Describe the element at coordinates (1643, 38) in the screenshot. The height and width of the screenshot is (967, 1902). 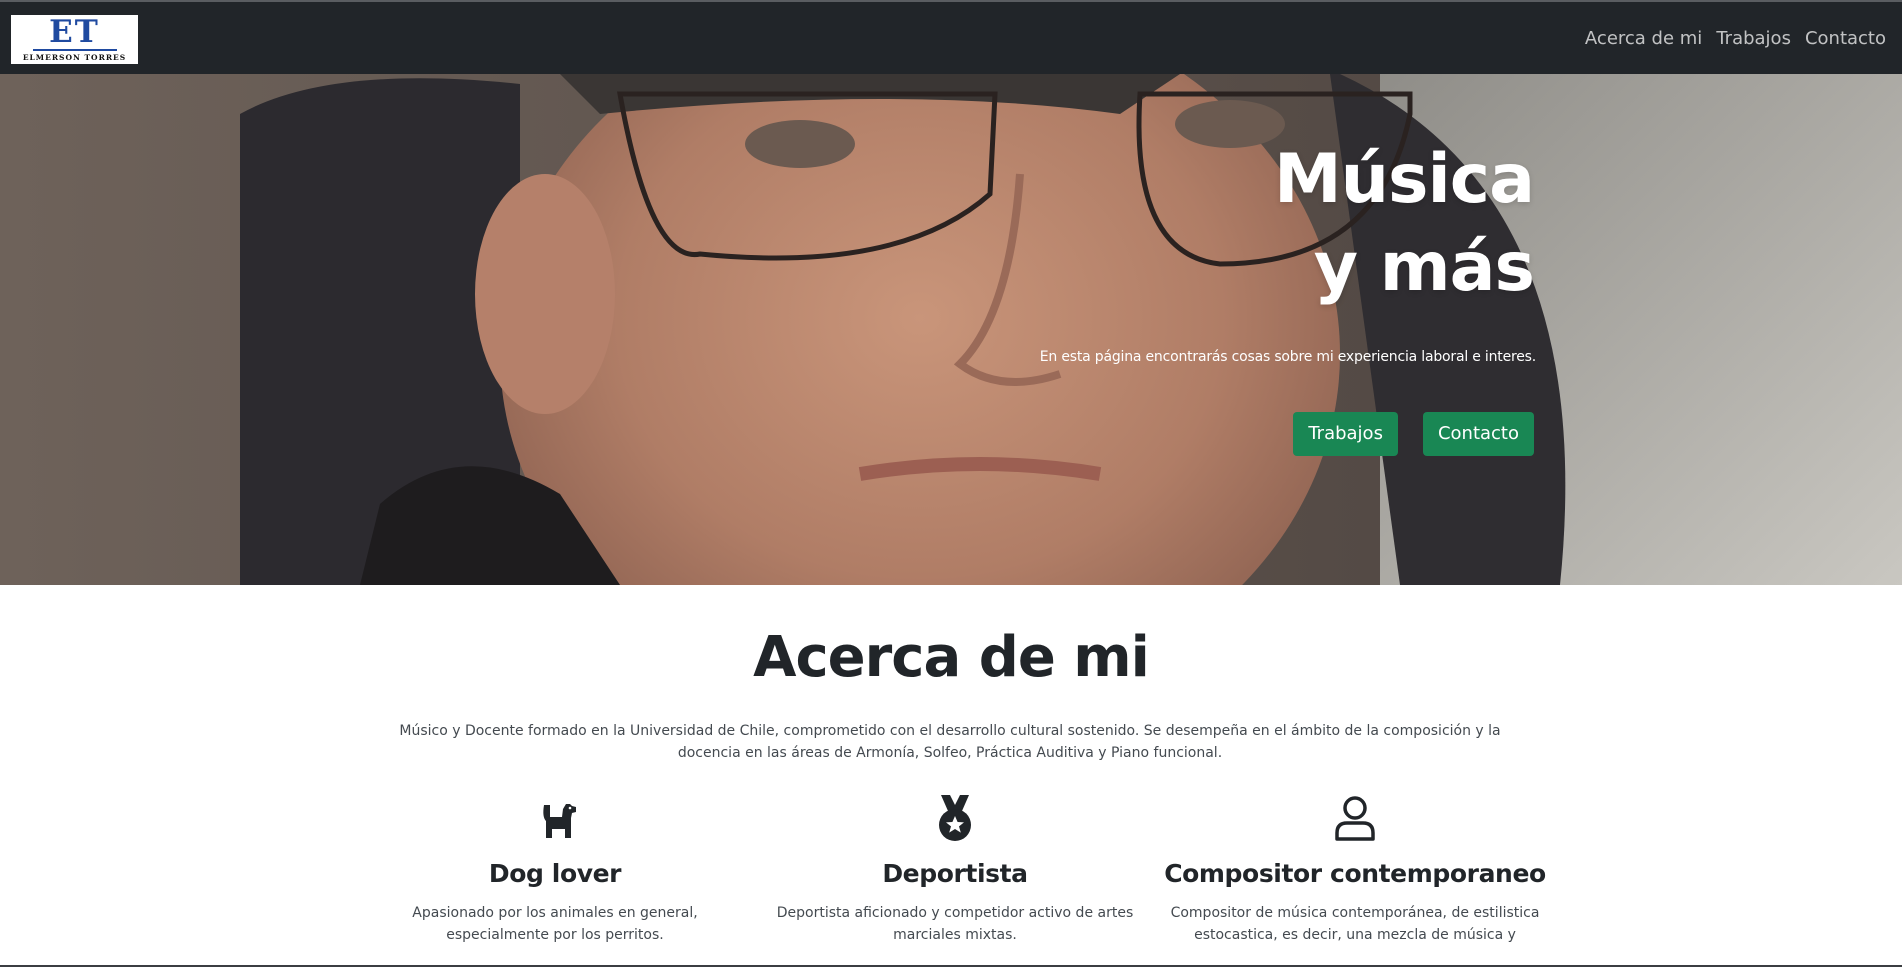
I see `nav-link-acerca: Acerca de mi` at that location.